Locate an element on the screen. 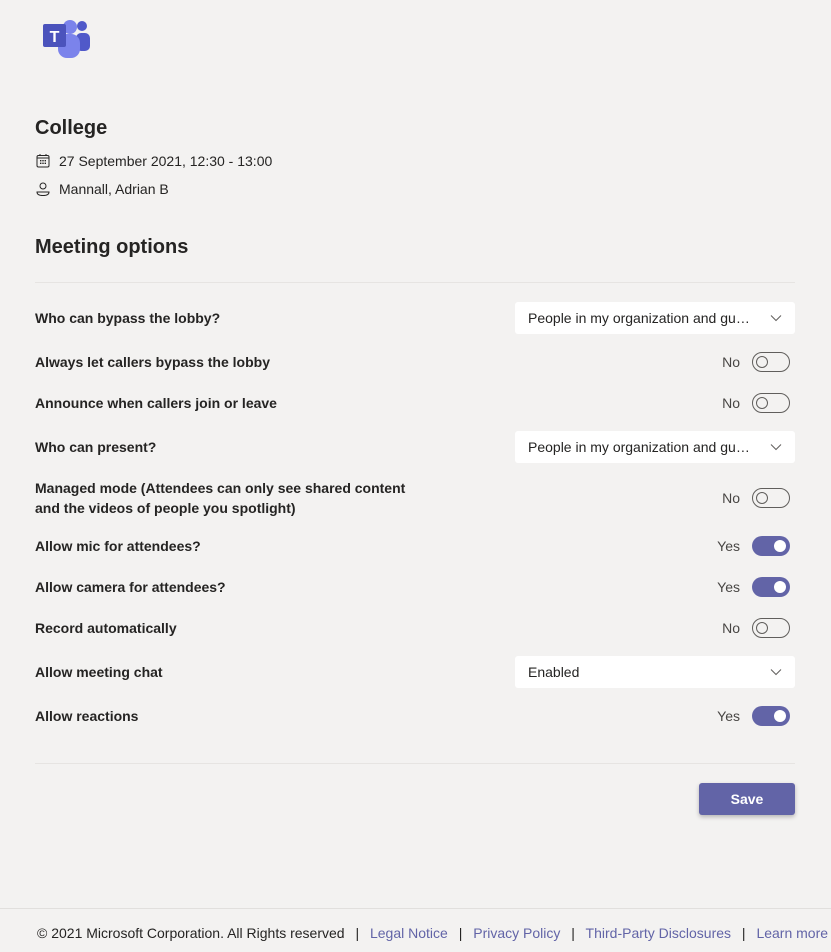  option-row: Record automatically No is located at coordinates (415, 628).